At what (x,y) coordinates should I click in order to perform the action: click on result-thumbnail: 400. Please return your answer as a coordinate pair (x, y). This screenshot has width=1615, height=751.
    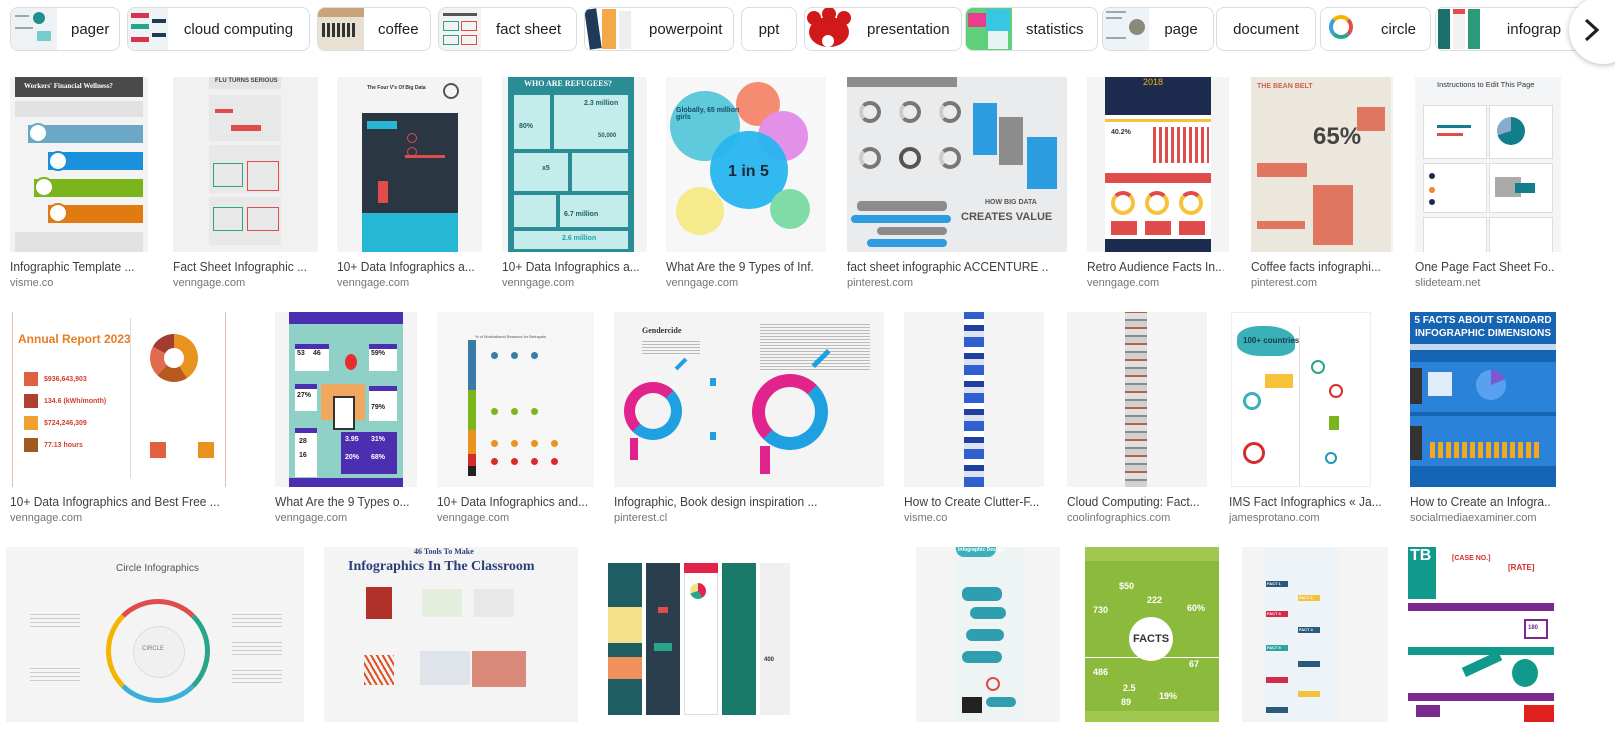
    Looking at the image, I should click on (747, 634).